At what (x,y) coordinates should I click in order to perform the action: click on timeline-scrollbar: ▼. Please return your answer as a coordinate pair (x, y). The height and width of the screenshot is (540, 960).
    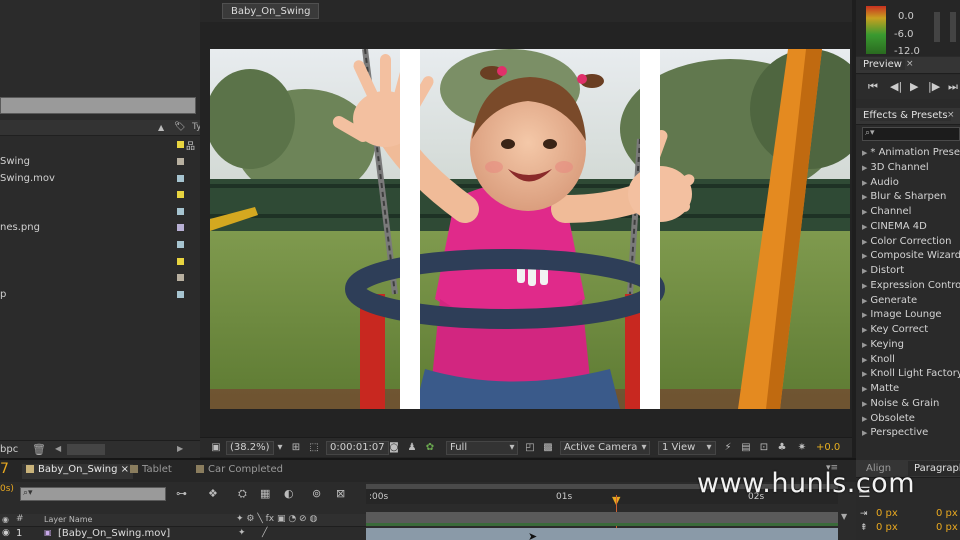
    Looking at the image, I should click on (847, 526).